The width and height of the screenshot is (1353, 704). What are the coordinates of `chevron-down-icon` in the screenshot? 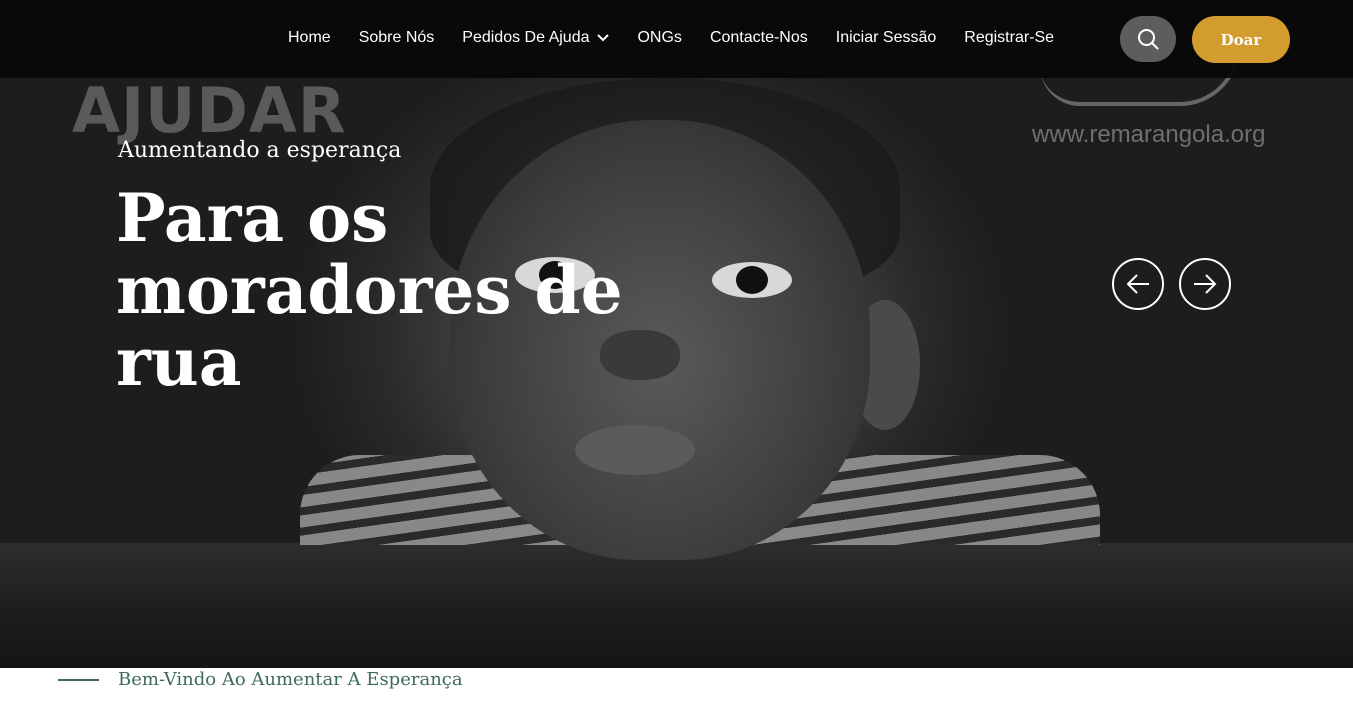 It's located at (603, 38).